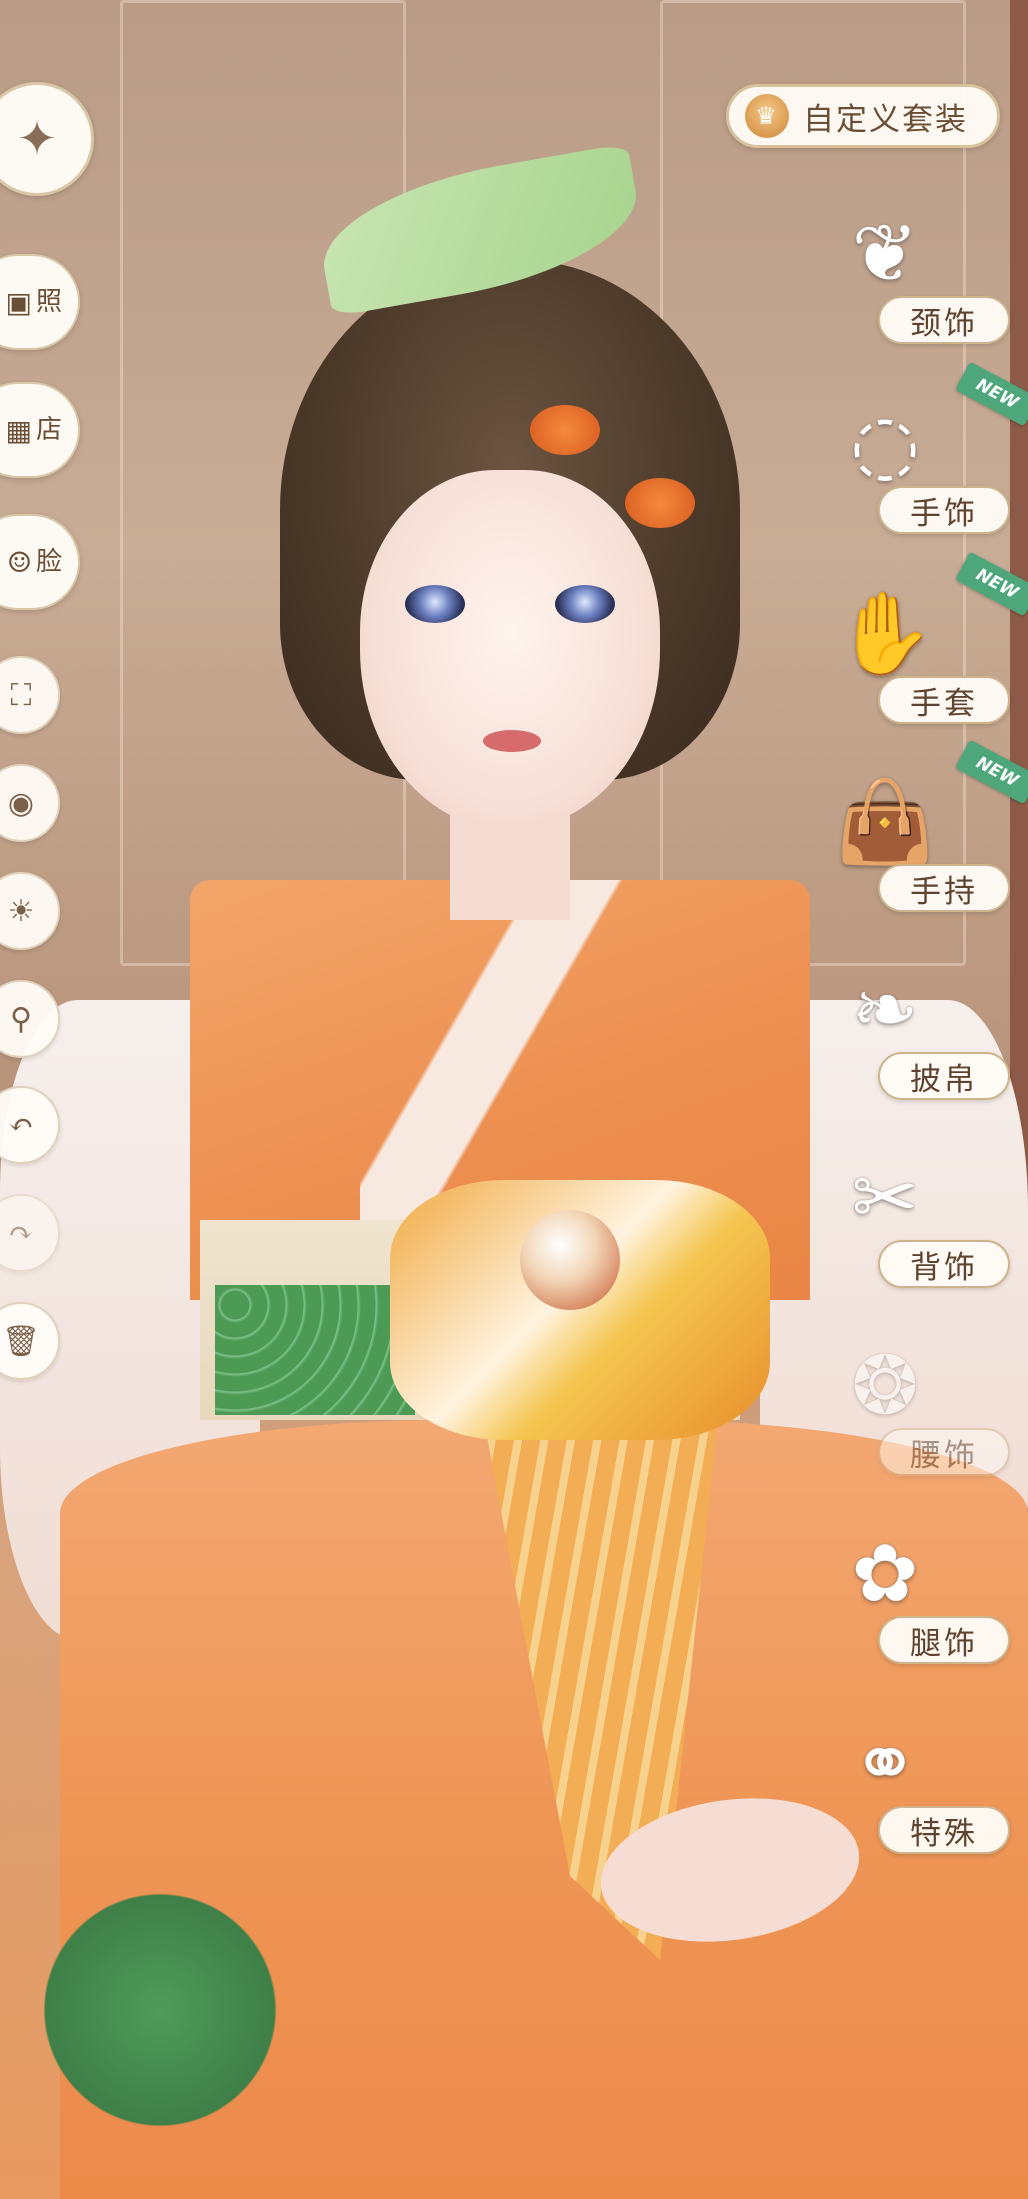 The width and height of the screenshot is (1028, 2199). I want to click on accessory-necklace: ❦ 颈饰, so click(920, 294).